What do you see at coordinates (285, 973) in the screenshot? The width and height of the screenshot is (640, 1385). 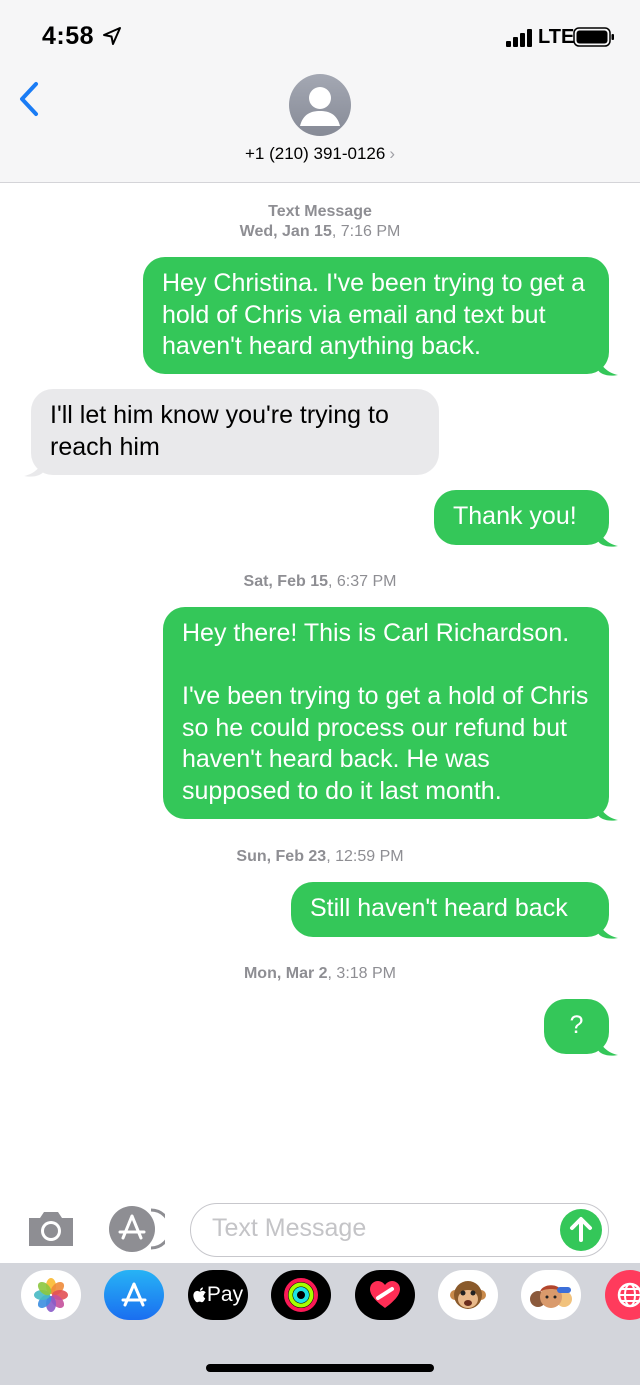 I see `timestamp-day: Mon, Mar 2` at bounding box center [285, 973].